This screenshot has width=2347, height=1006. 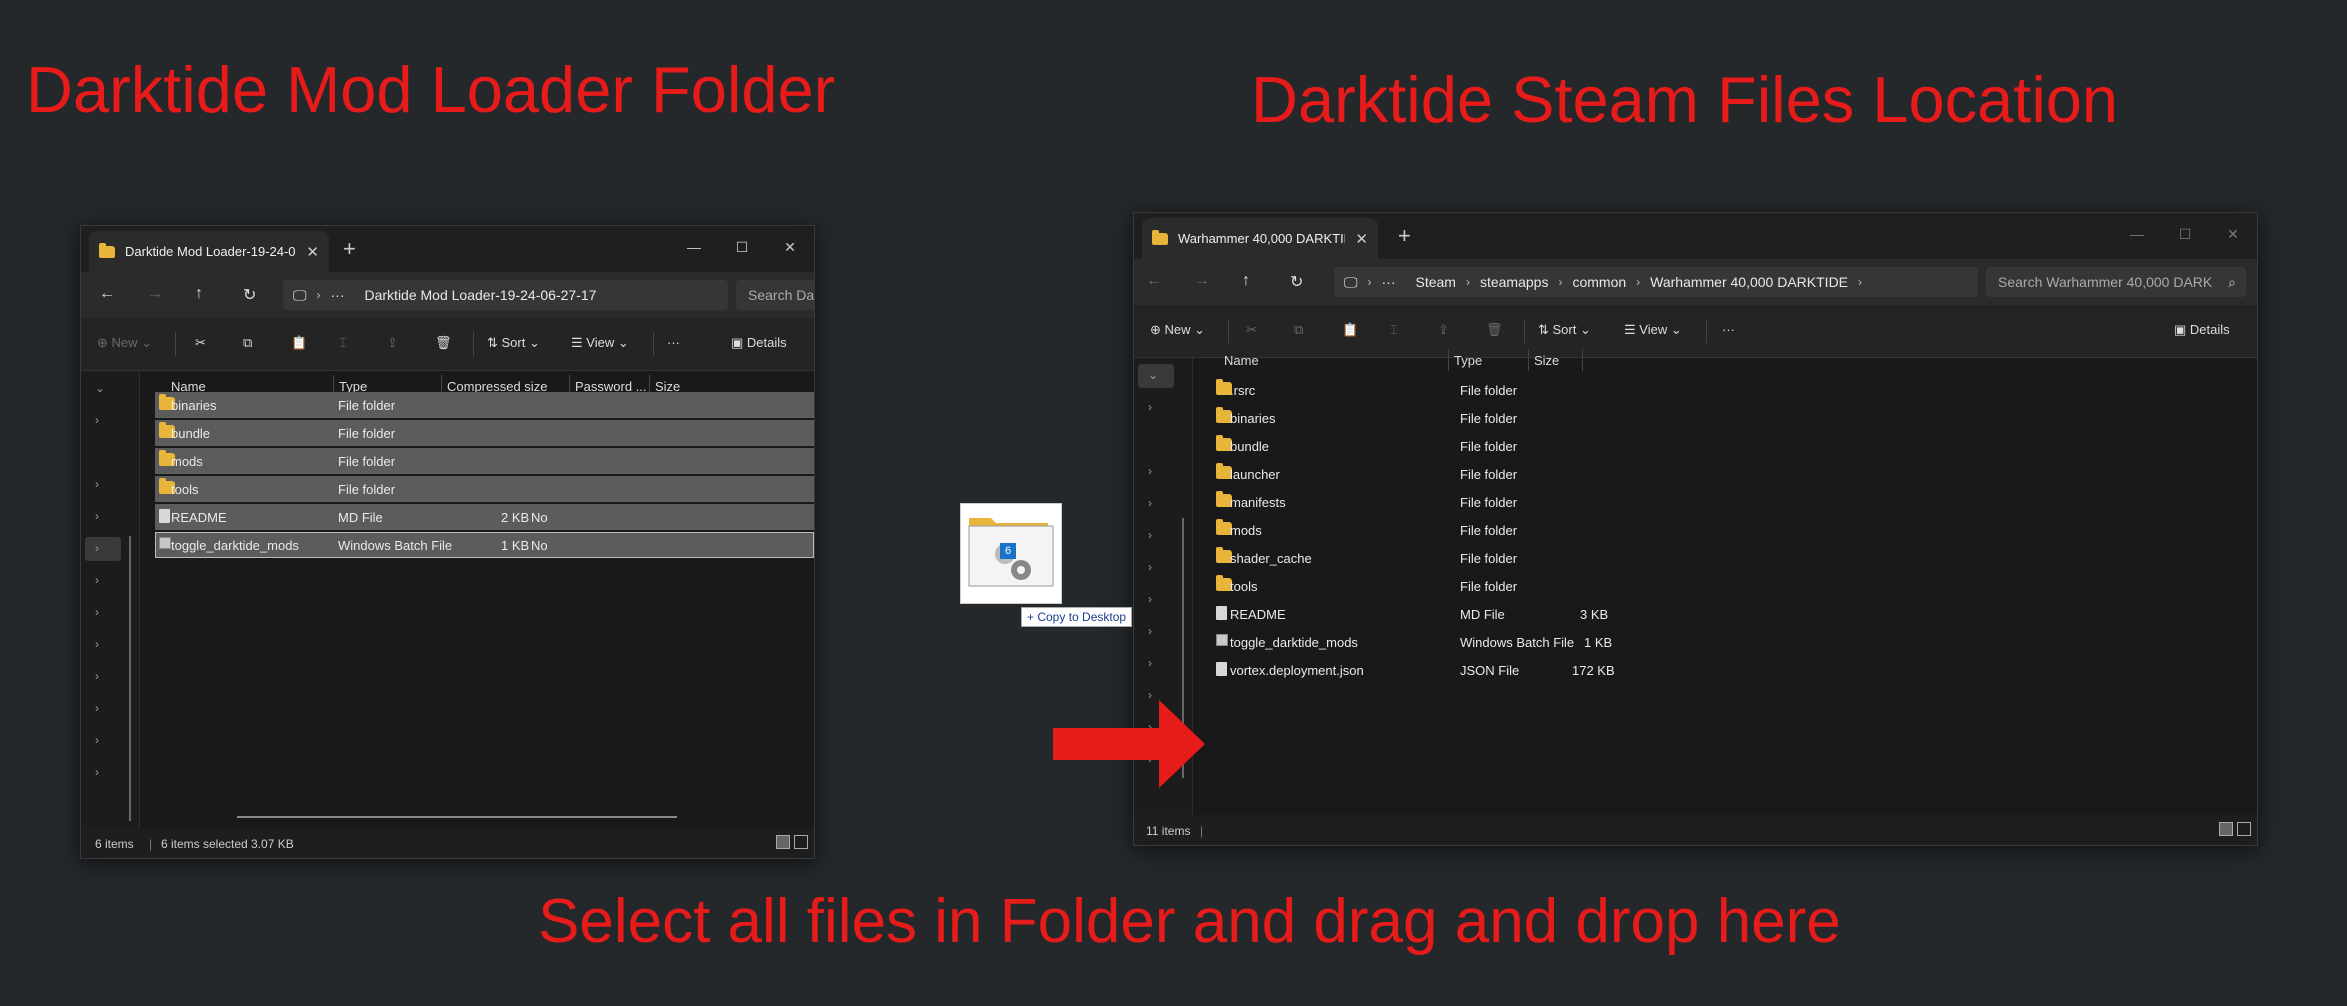 I want to click on tab-mod-loader: Darktide Mod Loader-19-24-06-27-17 ✕, so click(x=209, y=251).